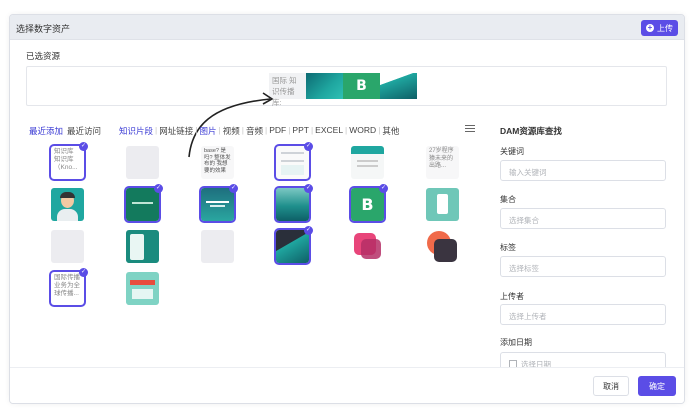  Describe the element at coordinates (665, 28) in the screenshot. I see `upload-button-label: 上传` at that location.